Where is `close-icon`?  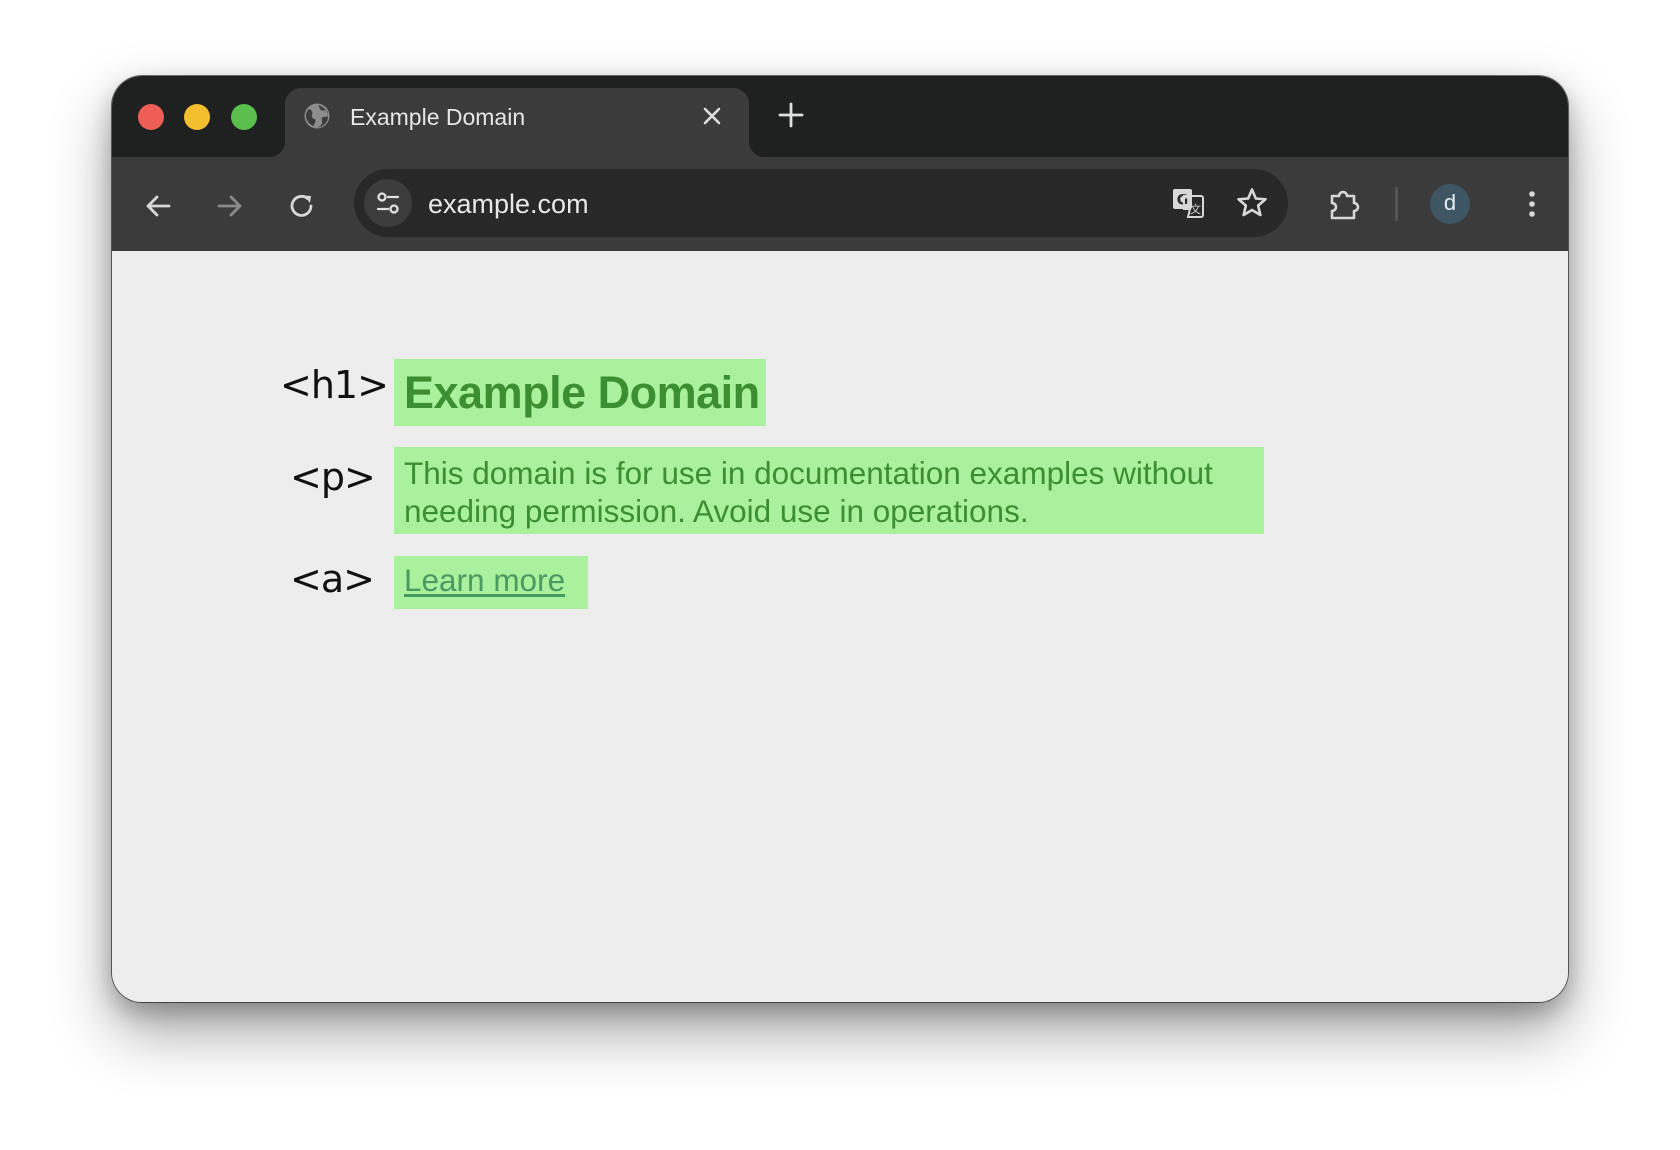 close-icon is located at coordinates (712, 116).